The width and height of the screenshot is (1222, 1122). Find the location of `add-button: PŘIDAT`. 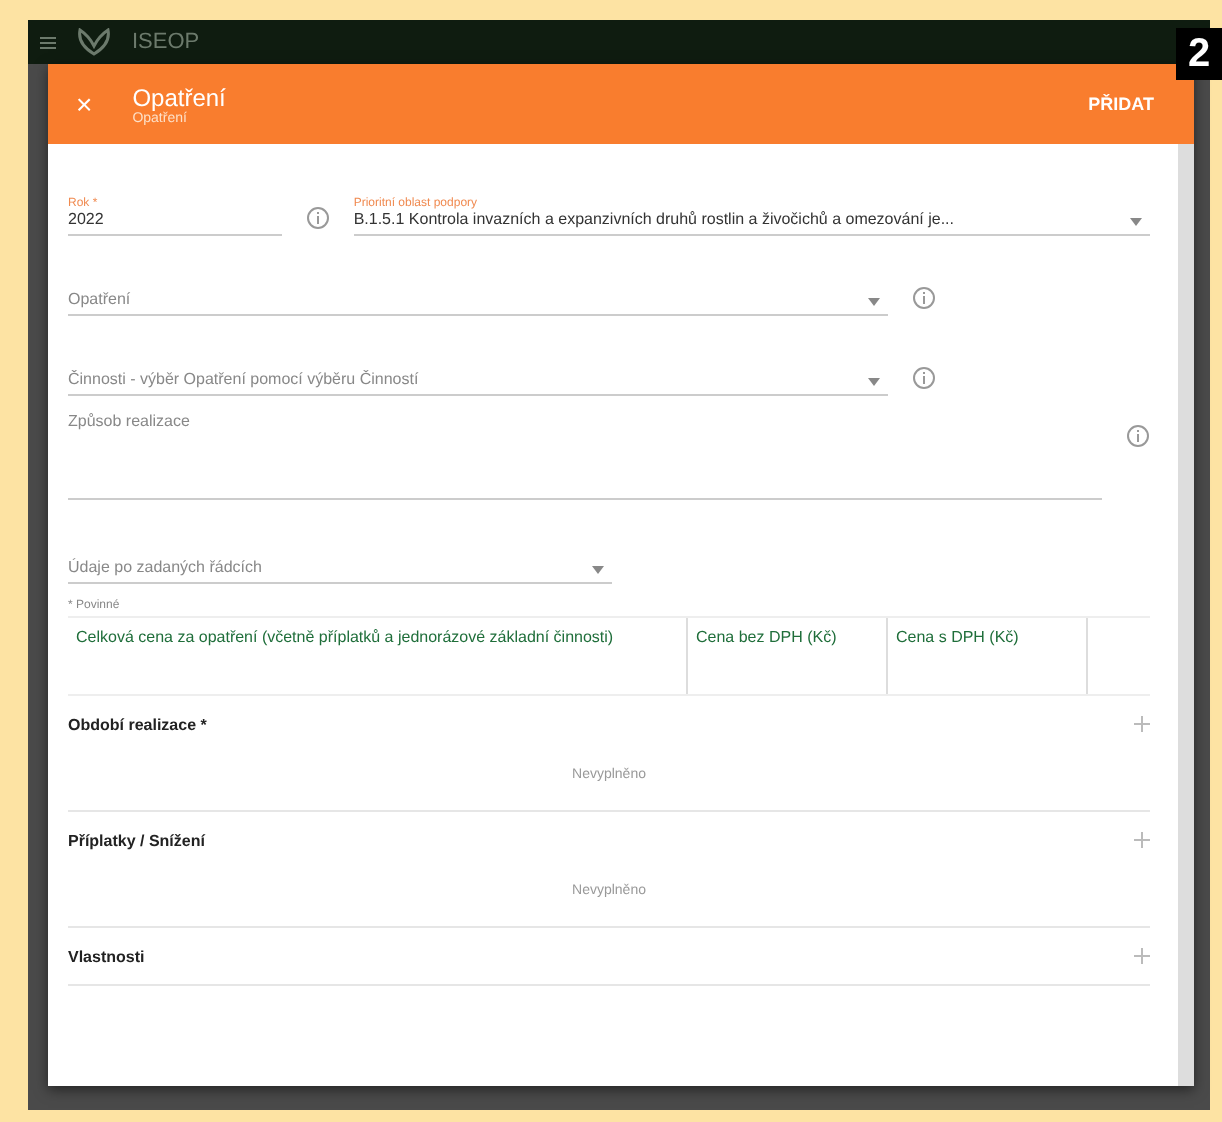

add-button: PŘIDAT is located at coordinates (1121, 104).